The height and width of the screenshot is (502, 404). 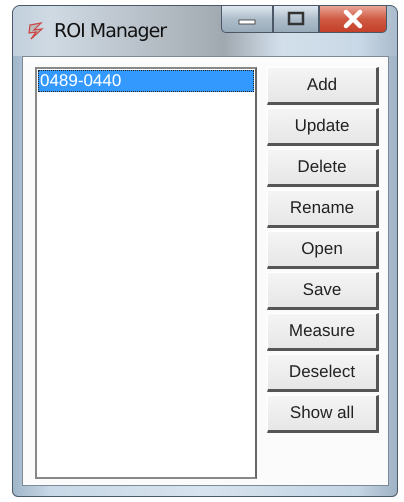 What do you see at coordinates (323, 332) in the screenshot?
I see `list-action-button: Measure` at bounding box center [323, 332].